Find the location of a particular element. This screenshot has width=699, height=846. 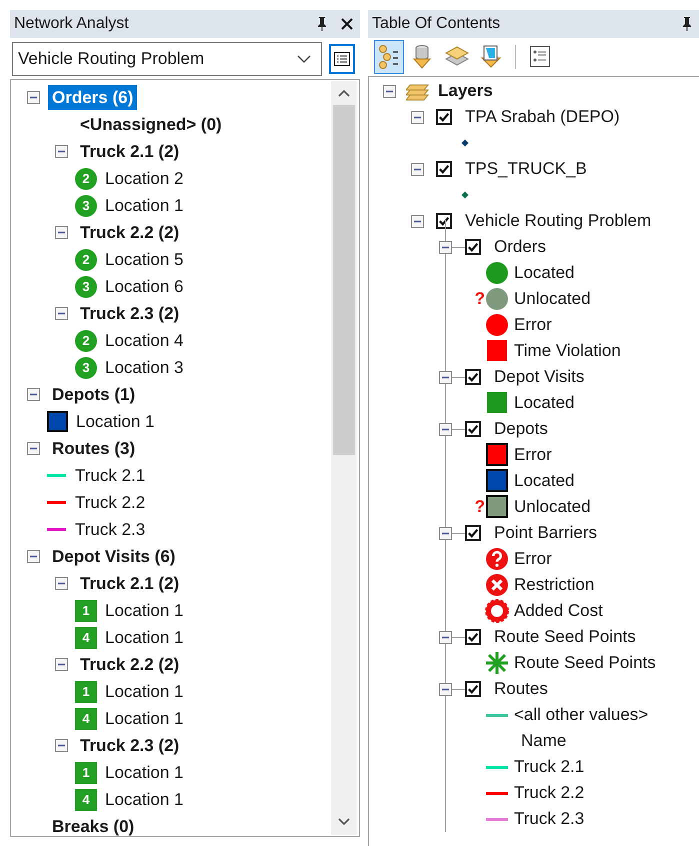

layer-name: Depot Visits is located at coordinates (539, 377).